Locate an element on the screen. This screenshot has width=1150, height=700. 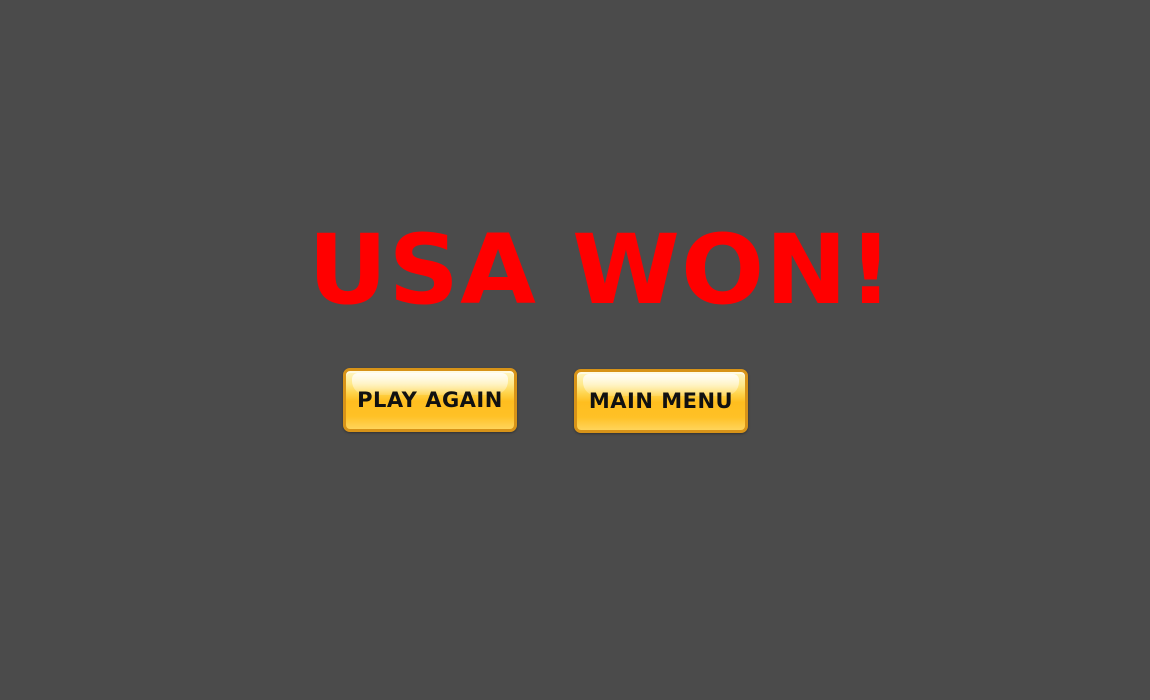
main-menu-button: MAIN MENU is located at coordinates (661, 401).